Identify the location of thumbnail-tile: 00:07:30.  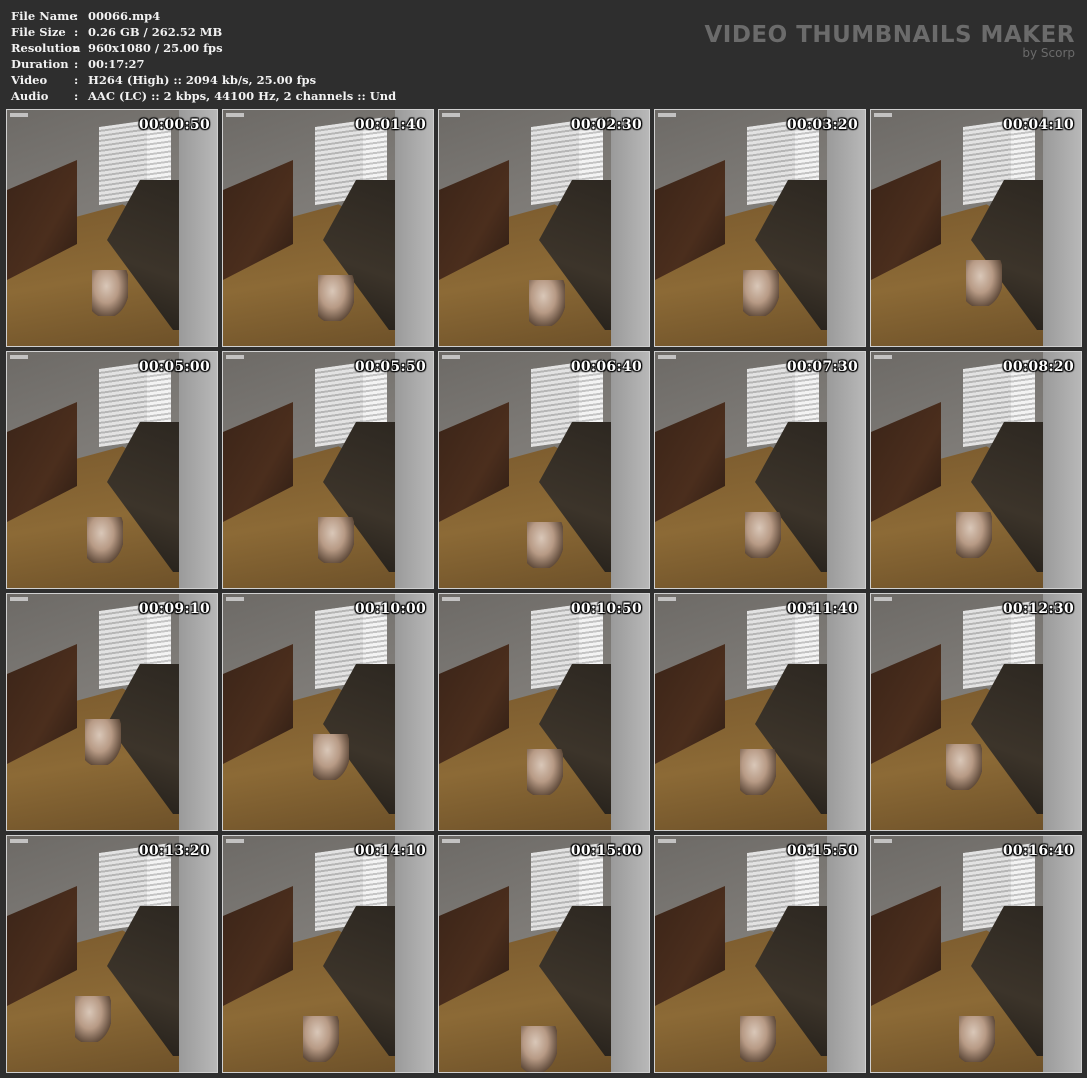
(760, 470).